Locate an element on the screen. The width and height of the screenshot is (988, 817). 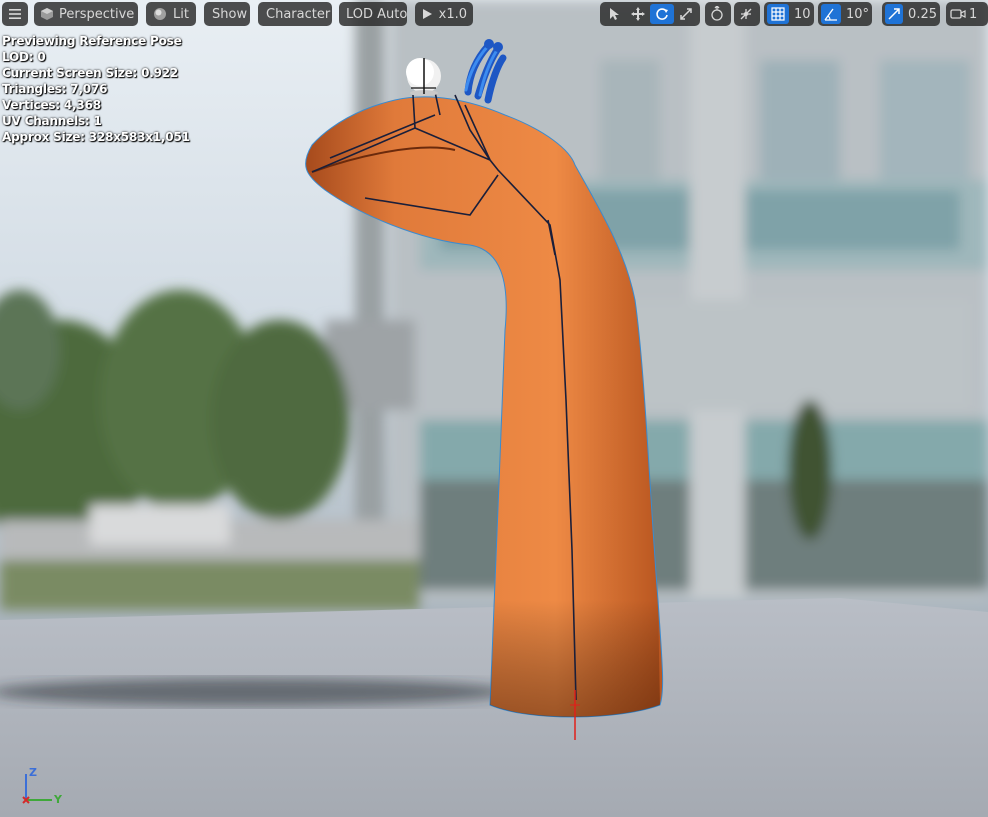
play-speed-label: x1.0 is located at coordinates (452, 14).